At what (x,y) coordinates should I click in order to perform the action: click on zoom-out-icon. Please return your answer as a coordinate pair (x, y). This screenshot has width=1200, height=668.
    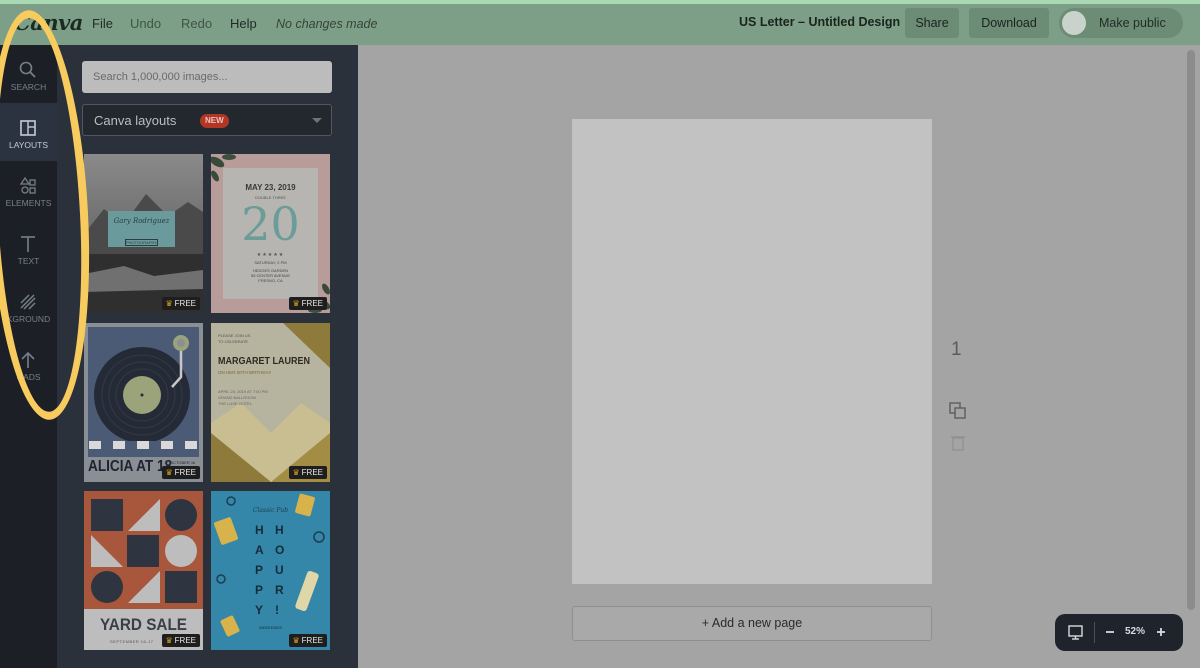
    Looking at the image, I should click on (1110, 632).